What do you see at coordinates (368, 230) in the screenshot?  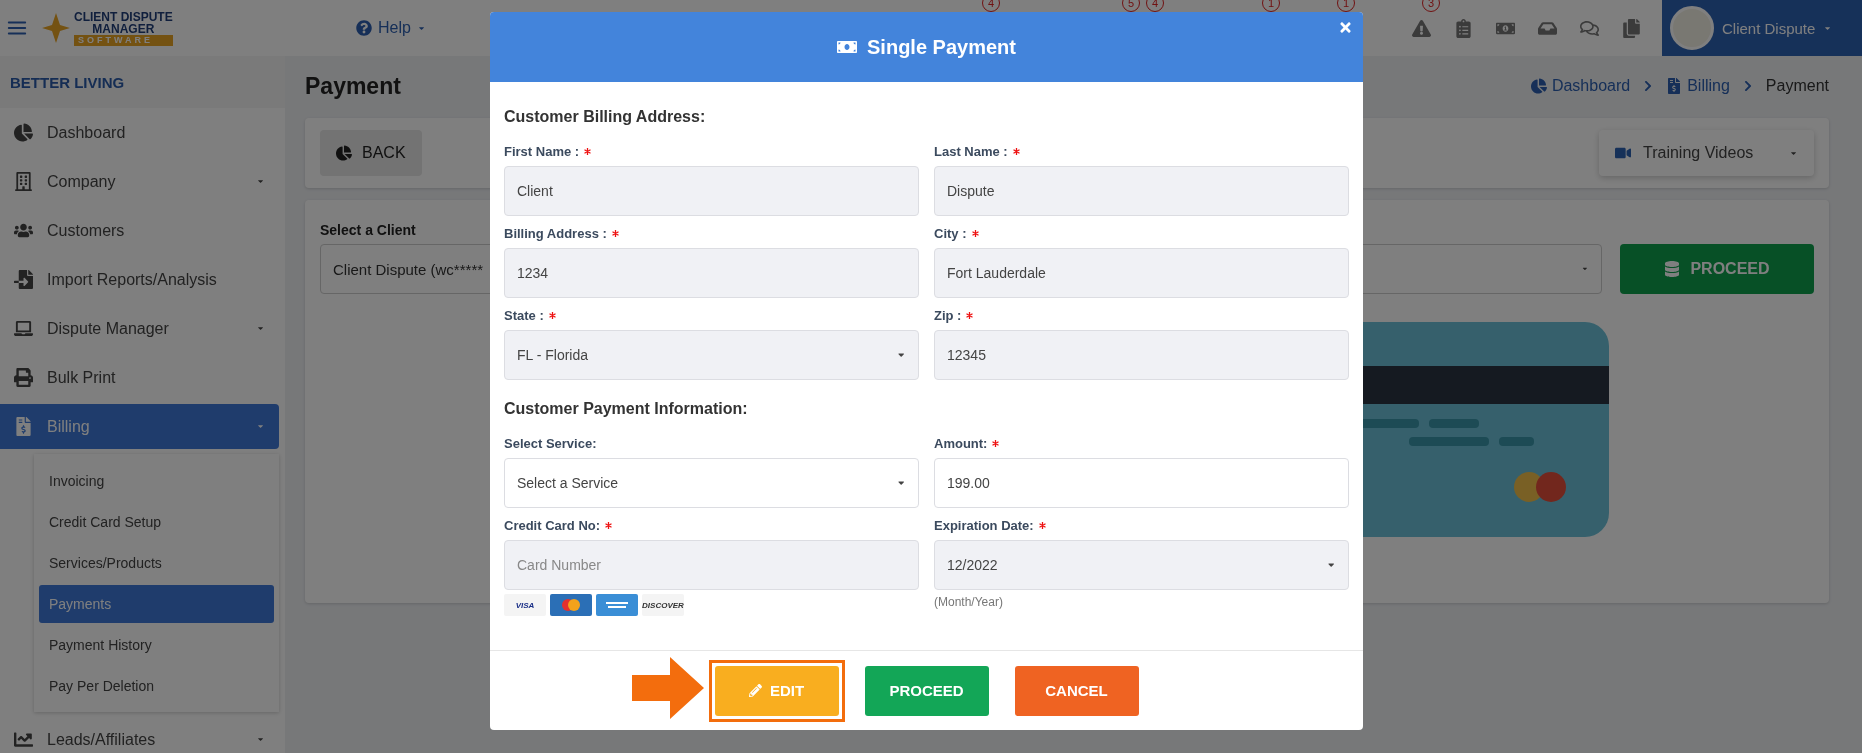 I see `field-label: Select a Client` at bounding box center [368, 230].